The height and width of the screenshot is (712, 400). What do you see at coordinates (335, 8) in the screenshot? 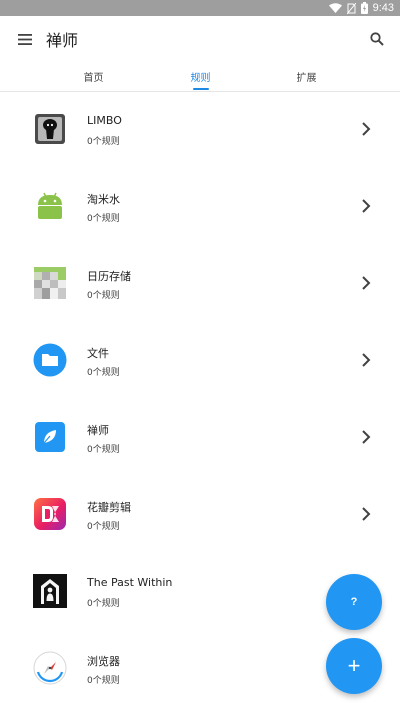
I see `wifi-icon` at bounding box center [335, 8].